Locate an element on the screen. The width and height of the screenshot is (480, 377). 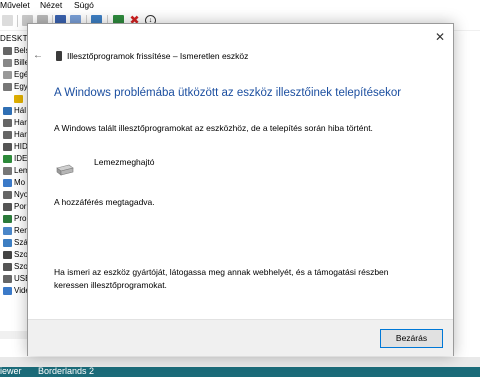
video-icon is located at coordinates (7, 291).